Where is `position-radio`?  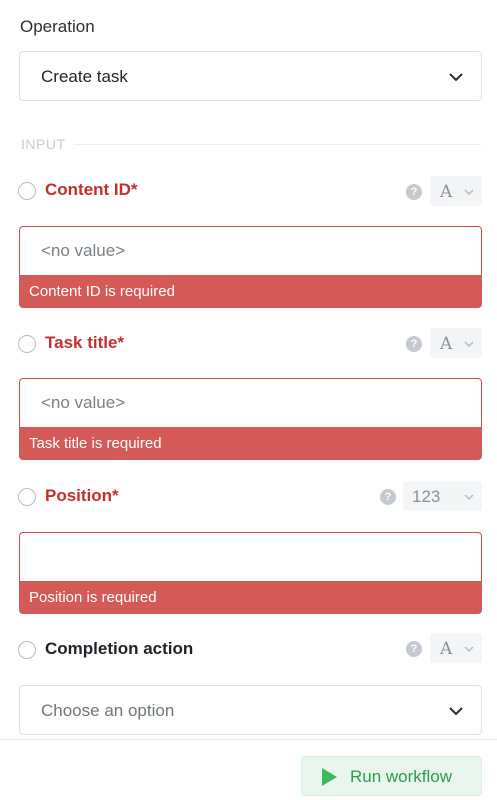 position-radio is located at coordinates (27, 497).